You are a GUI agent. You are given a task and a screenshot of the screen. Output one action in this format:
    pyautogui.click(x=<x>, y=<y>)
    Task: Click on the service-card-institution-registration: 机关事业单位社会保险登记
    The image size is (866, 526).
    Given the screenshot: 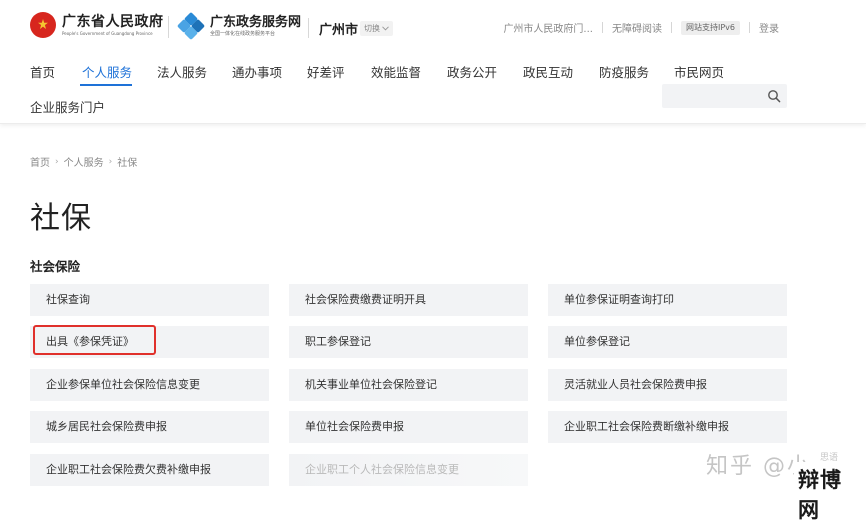 What is the action you would take?
    pyautogui.click(x=408, y=385)
    